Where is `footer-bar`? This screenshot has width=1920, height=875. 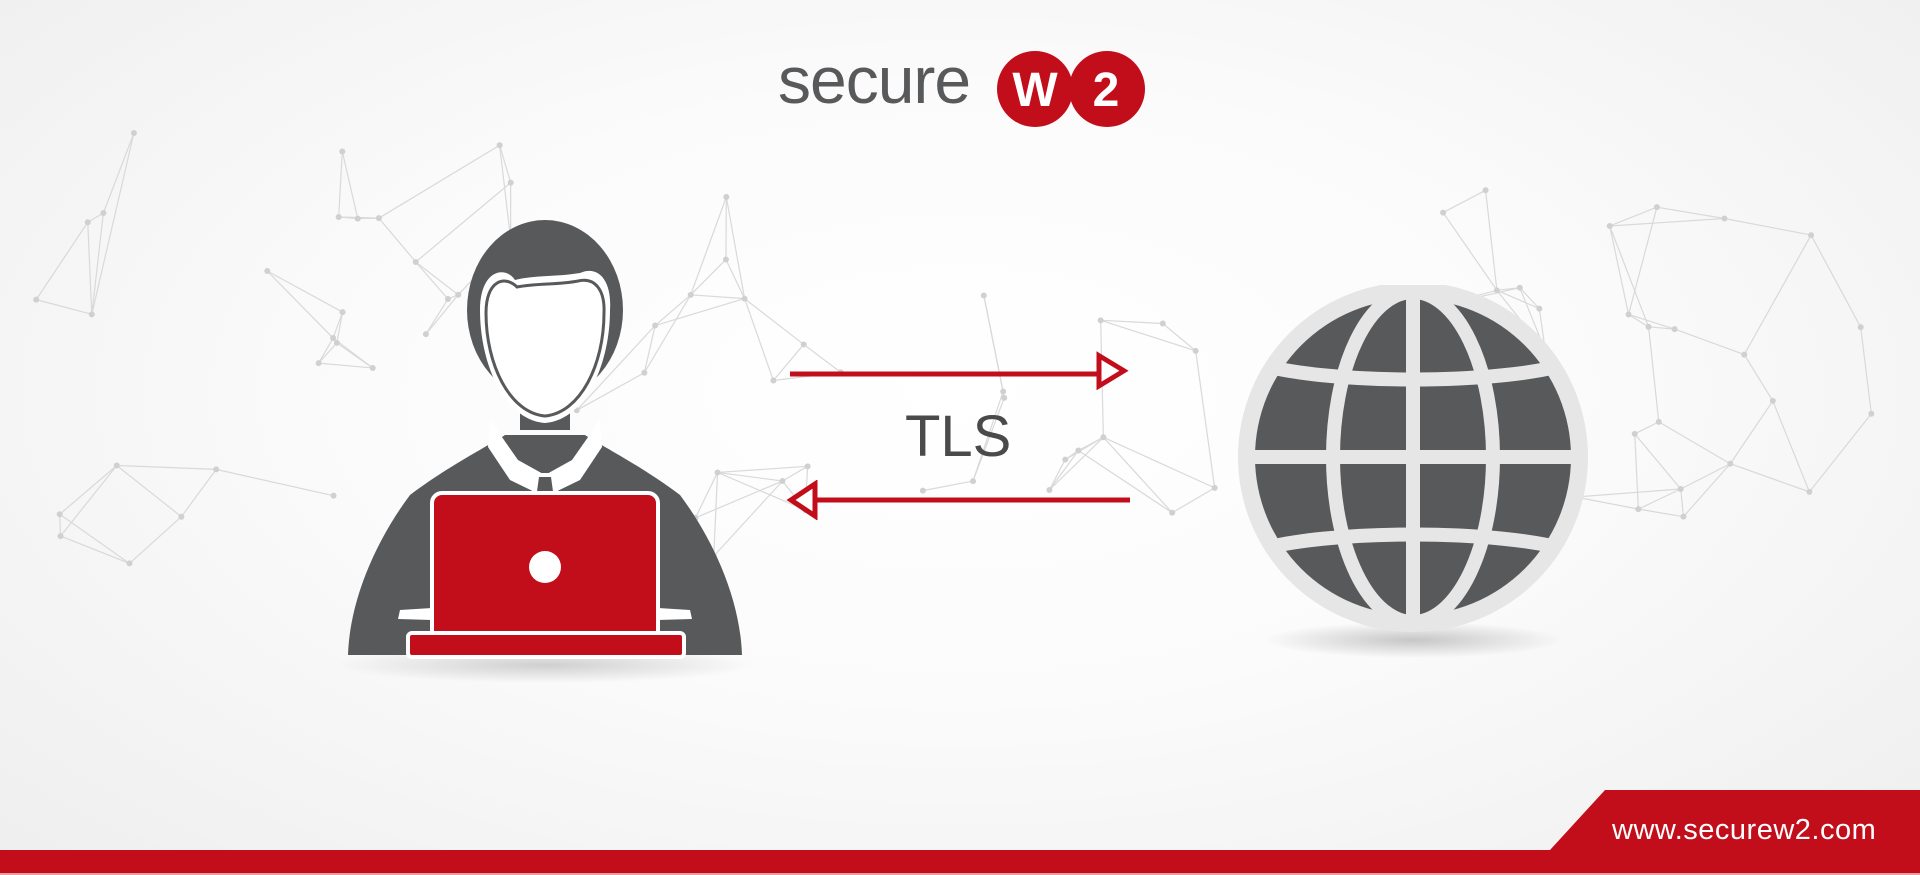 footer-bar is located at coordinates (960, 832).